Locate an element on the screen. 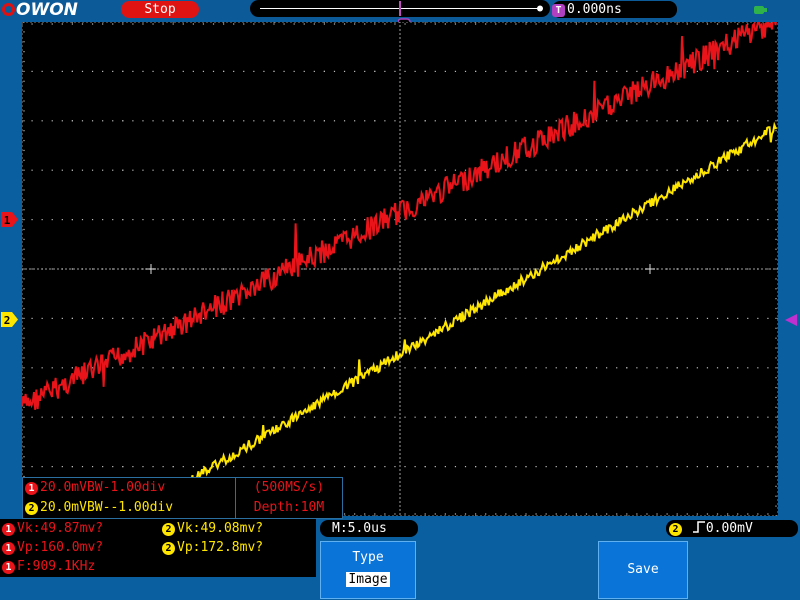 The width and height of the screenshot is (800, 600). ch1-badge: 1 is located at coordinates (31, 488).